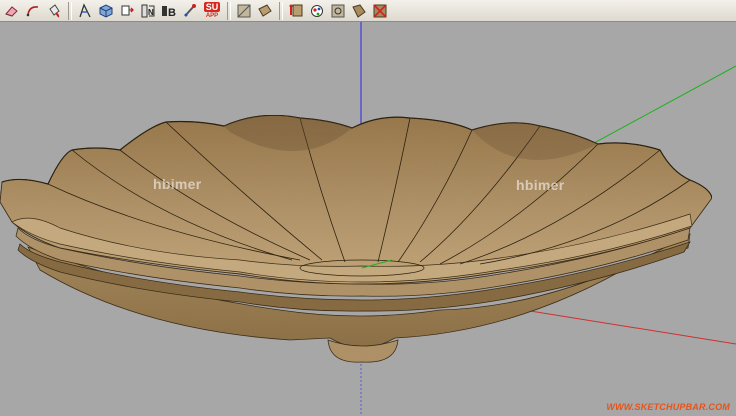  What do you see at coordinates (177, 184) in the screenshot?
I see `watermark-left: hbimer` at bounding box center [177, 184].